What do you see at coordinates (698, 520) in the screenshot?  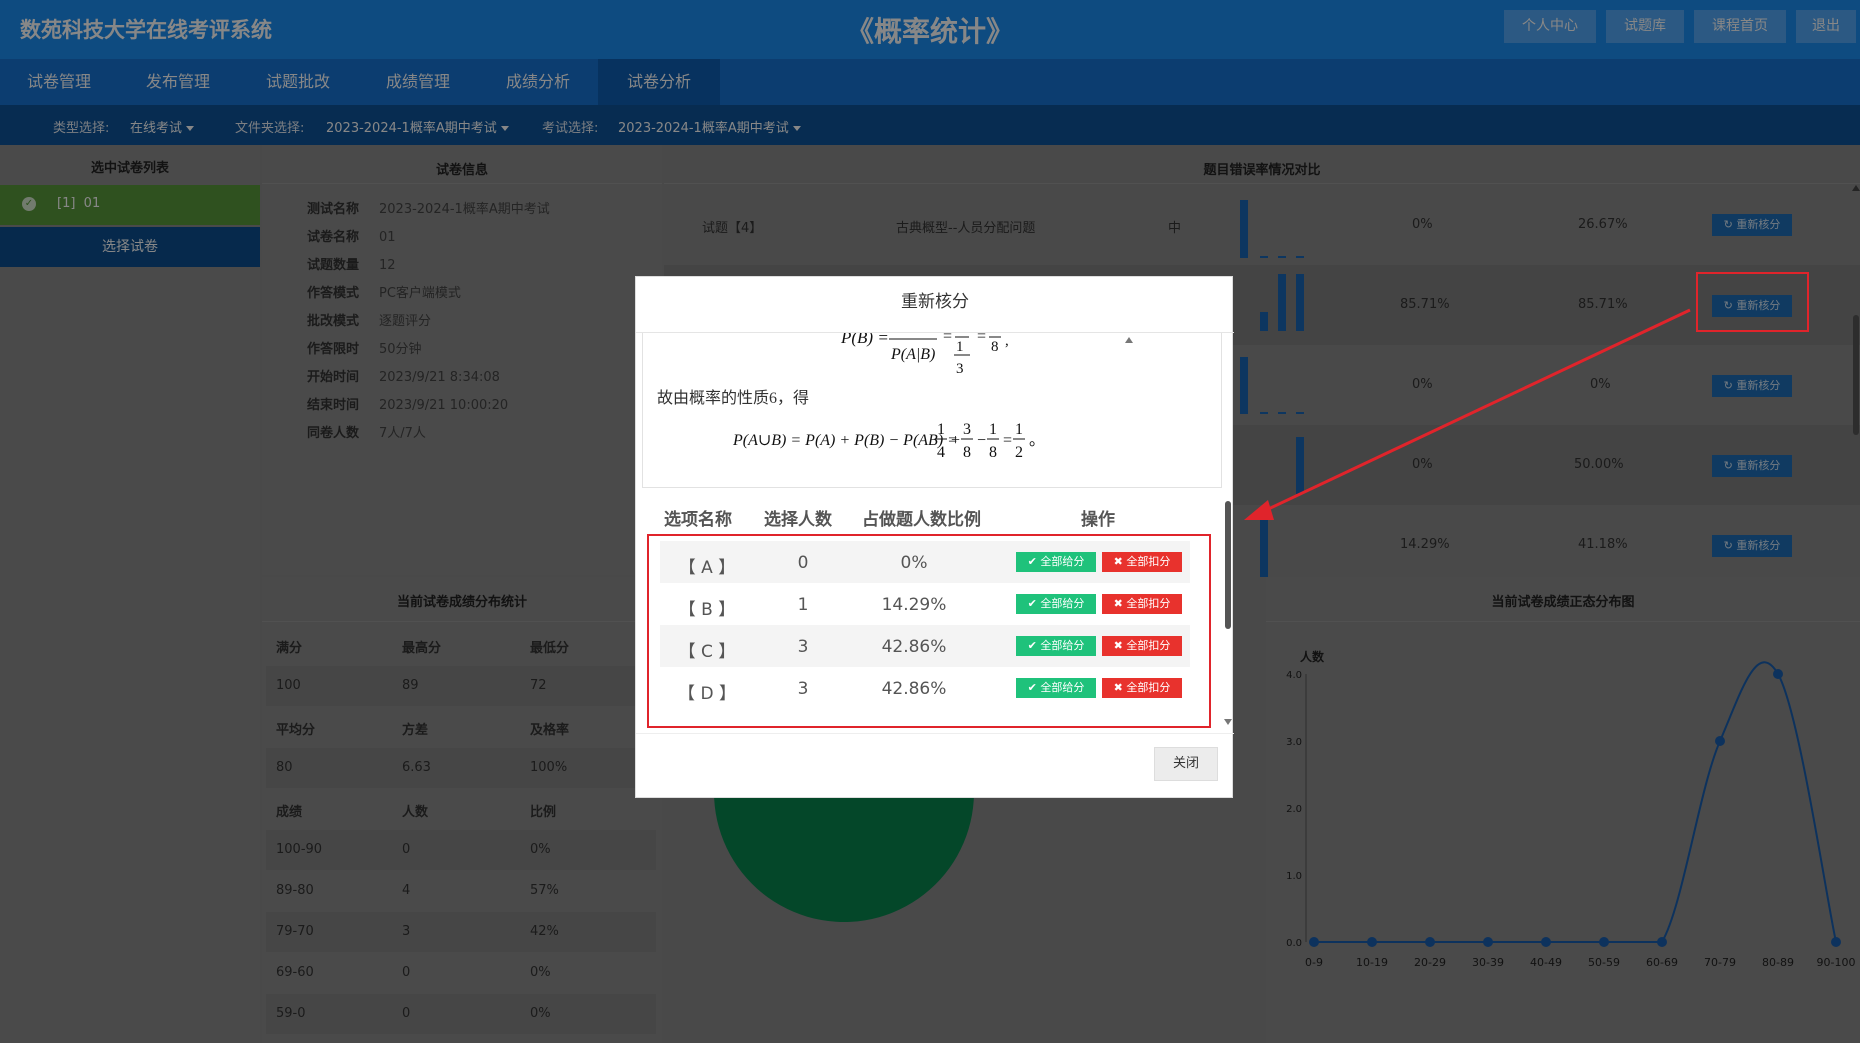 I see `column-header-option: 选项名称` at bounding box center [698, 520].